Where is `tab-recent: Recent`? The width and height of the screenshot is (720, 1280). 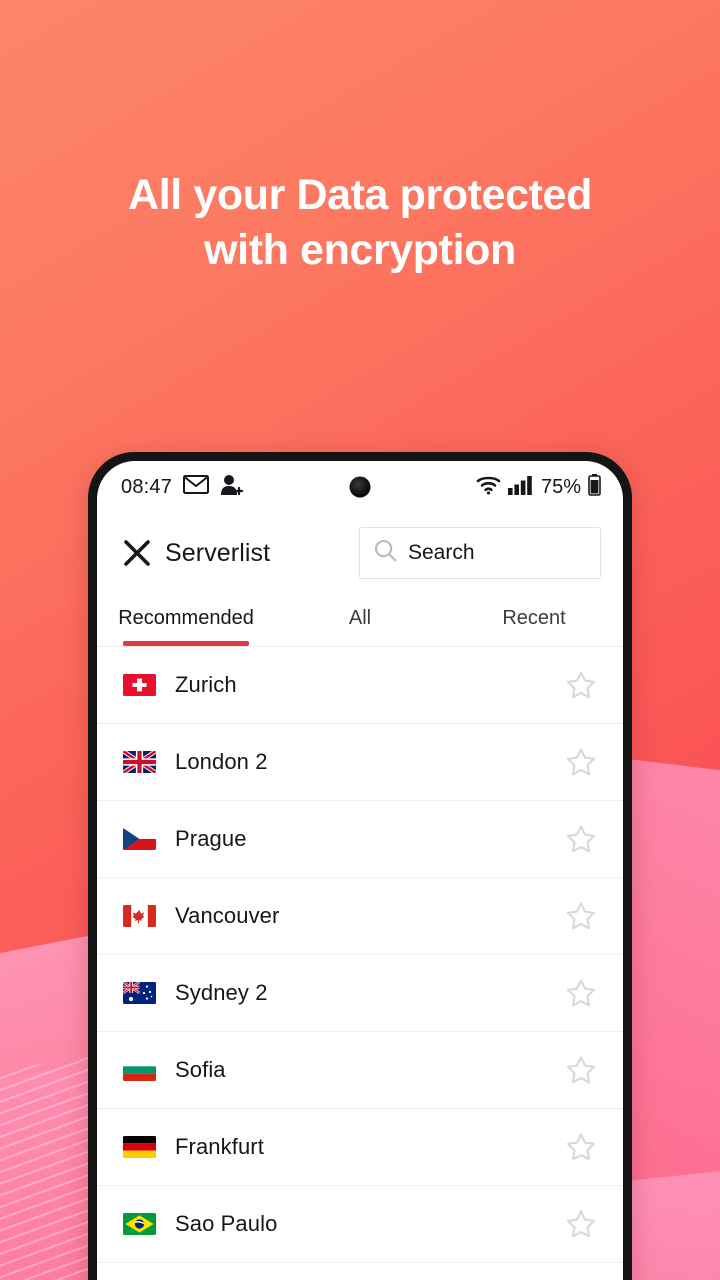 tab-recent: Recent is located at coordinates (534, 620).